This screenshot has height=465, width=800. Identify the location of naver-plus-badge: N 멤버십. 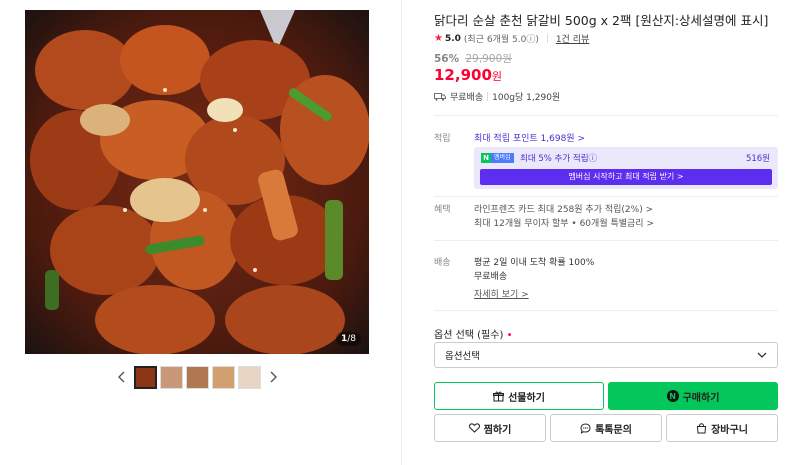
(497, 158).